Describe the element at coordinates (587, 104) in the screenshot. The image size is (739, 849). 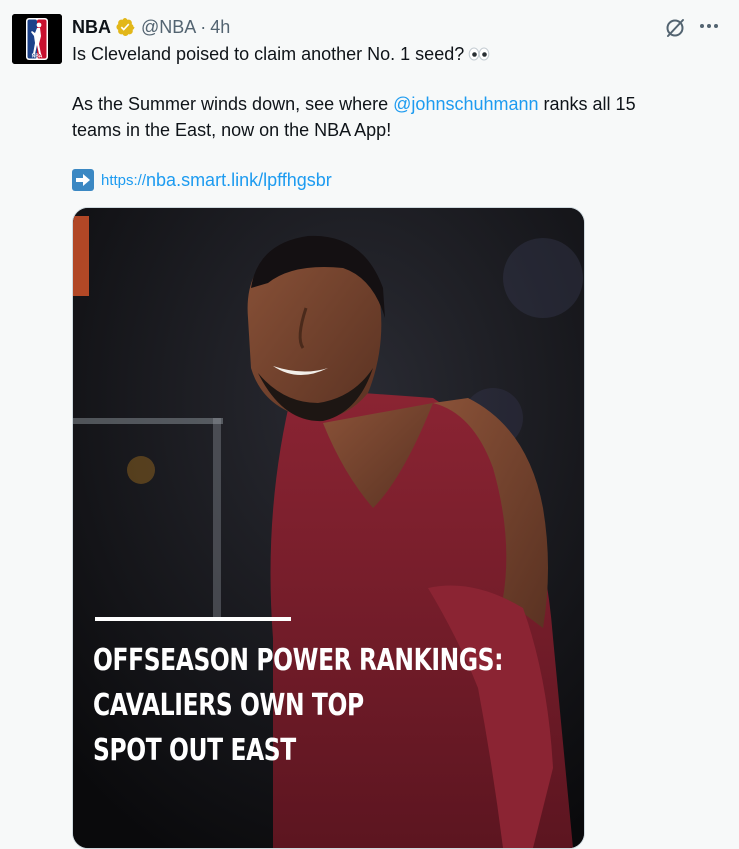
I see `tweet-text-segment: ranks all 15` at that location.